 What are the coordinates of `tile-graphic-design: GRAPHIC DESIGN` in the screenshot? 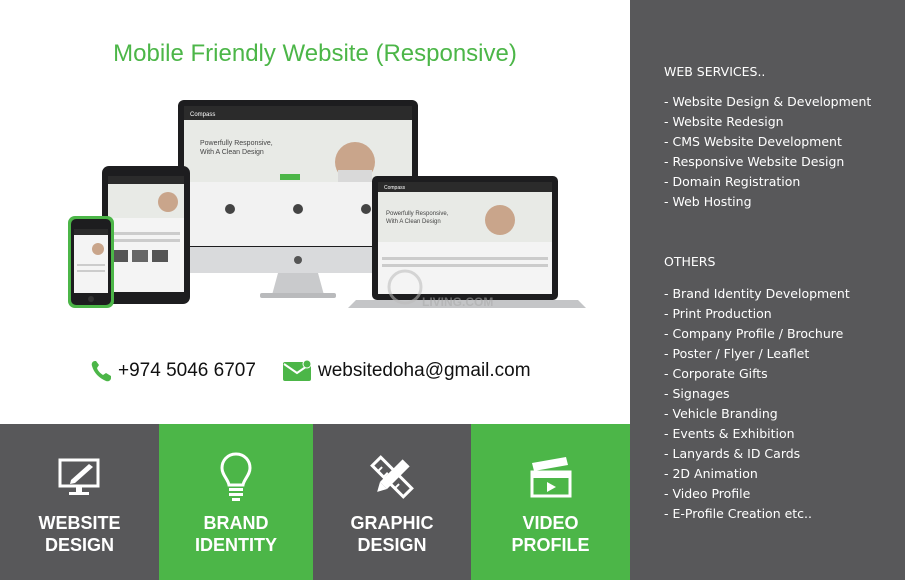 It's located at (392, 502).